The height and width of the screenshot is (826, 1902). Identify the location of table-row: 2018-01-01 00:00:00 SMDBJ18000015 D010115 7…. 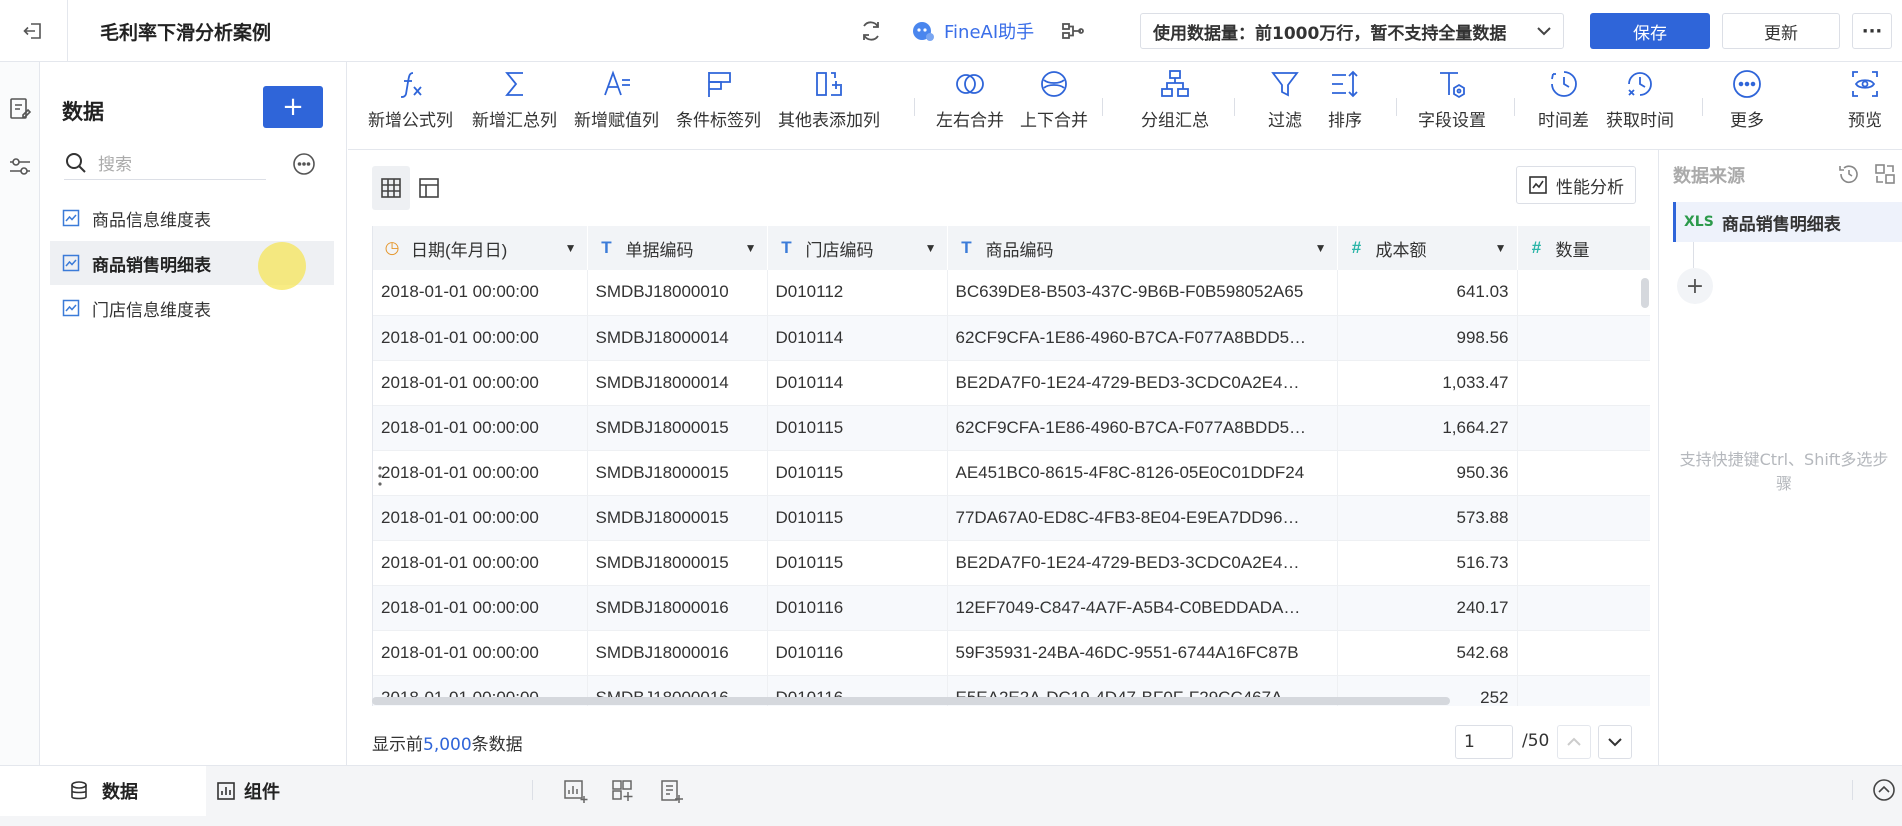
(1011, 518).